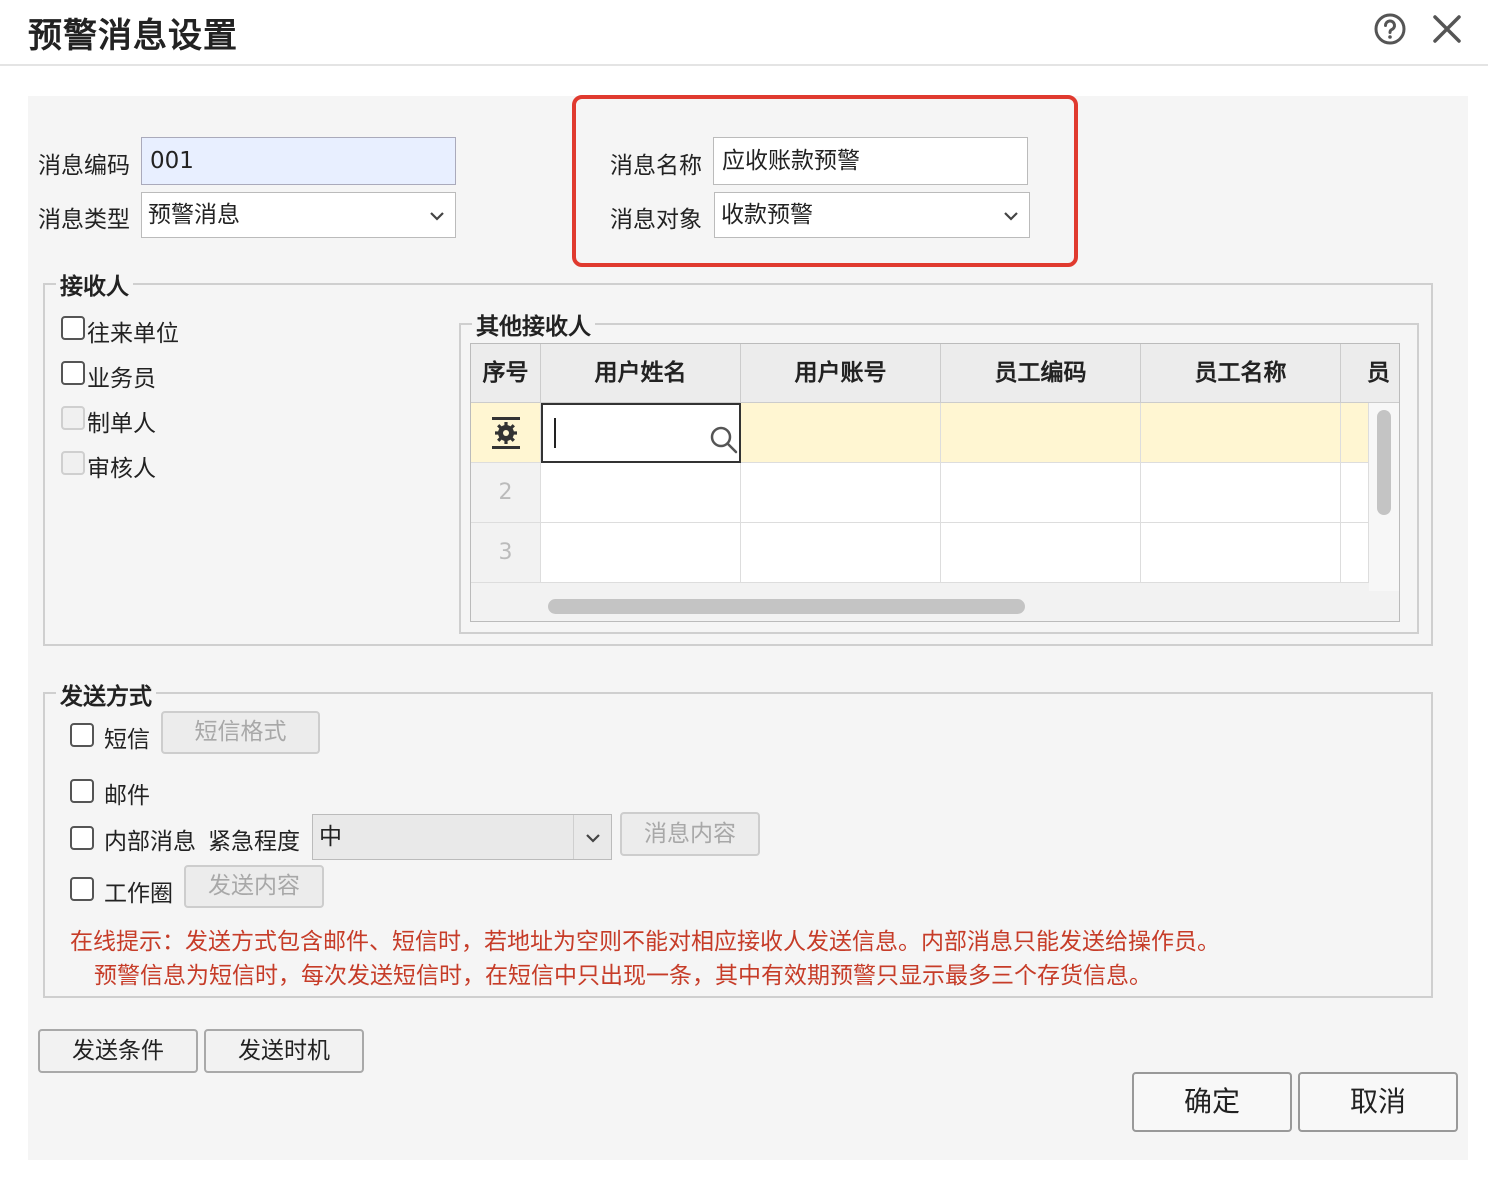  Describe the element at coordinates (1041, 373) in the screenshot. I see `col-header-employee-code: 员工编码` at that location.